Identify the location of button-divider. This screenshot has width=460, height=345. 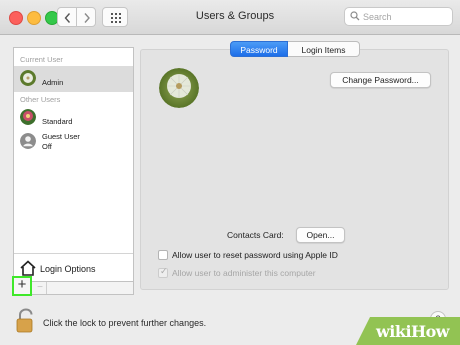
(46, 288).